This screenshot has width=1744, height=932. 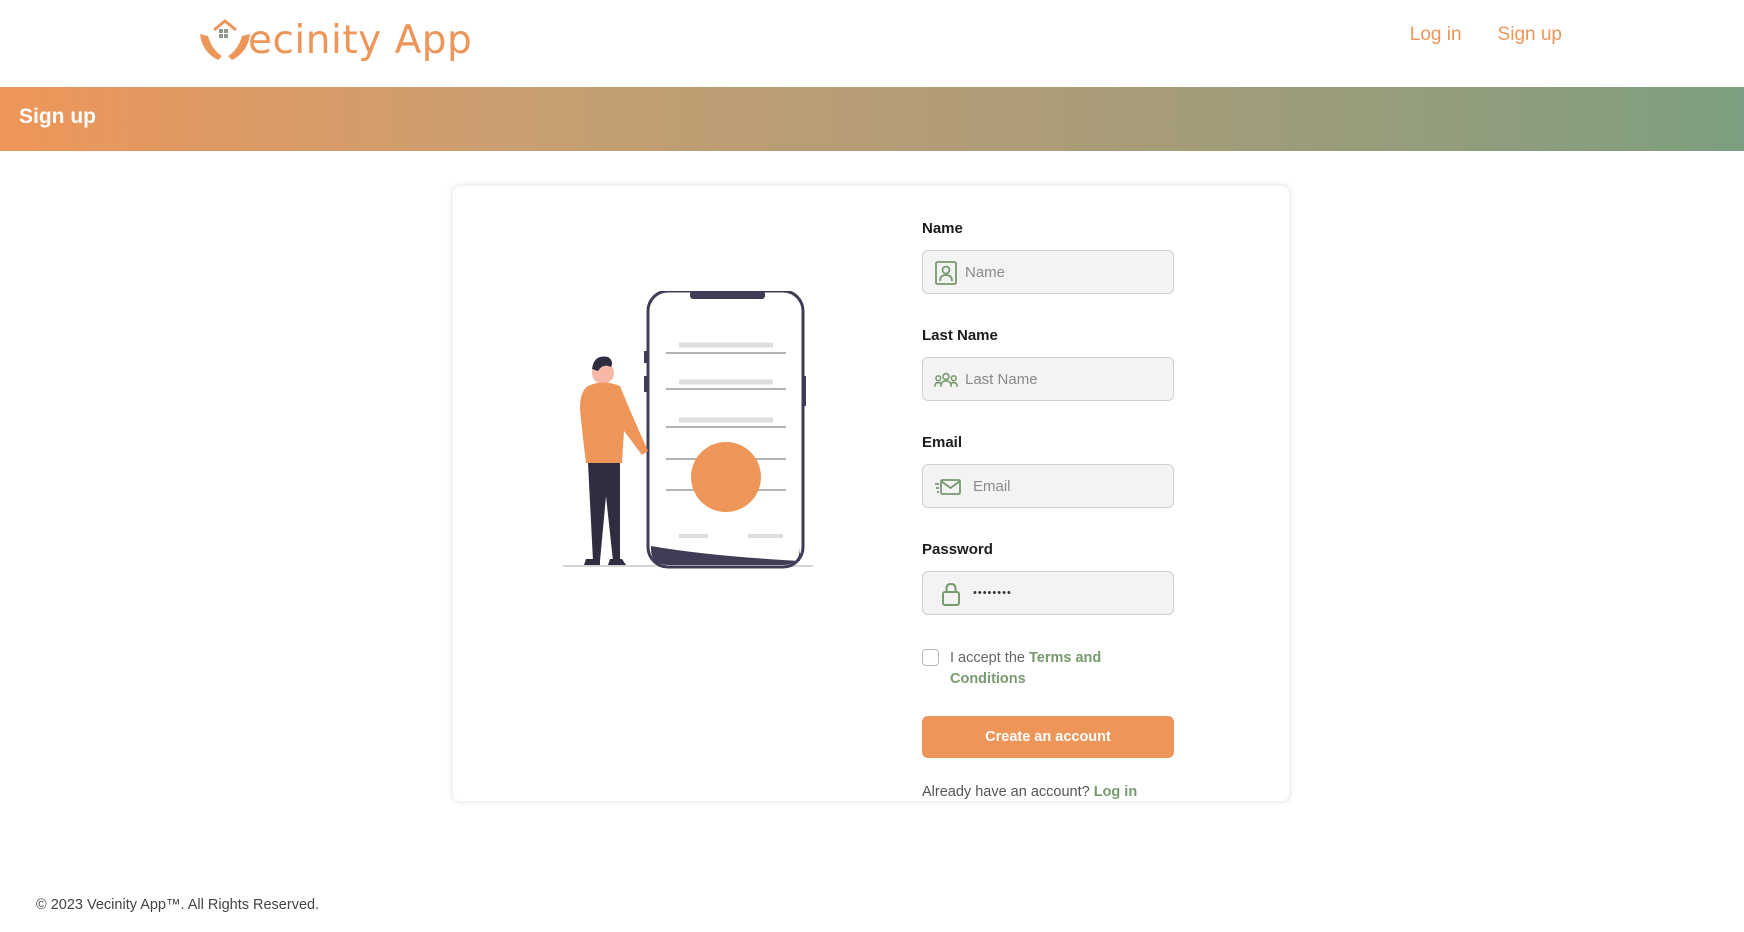 What do you see at coordinates (1530, 35) in the screenshot?
I see `nav-signup-link: Sign up` at bounding box center [1530, 35].